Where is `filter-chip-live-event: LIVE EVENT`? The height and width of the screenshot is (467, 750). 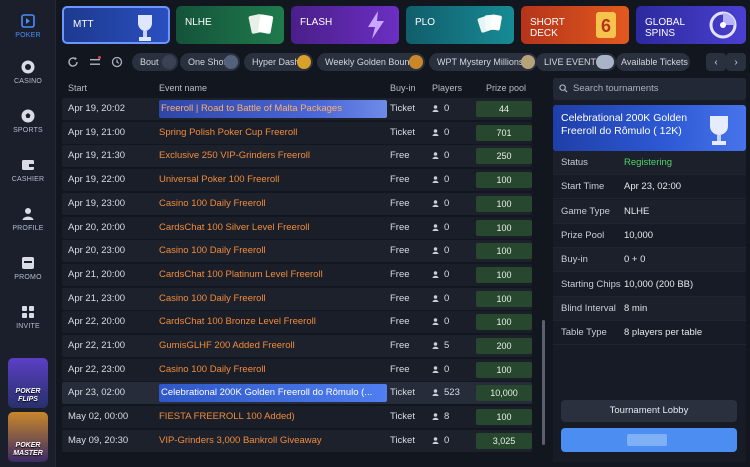
filter-chip-live-event: LIVE EVENT is located at coordinates (576, 62).